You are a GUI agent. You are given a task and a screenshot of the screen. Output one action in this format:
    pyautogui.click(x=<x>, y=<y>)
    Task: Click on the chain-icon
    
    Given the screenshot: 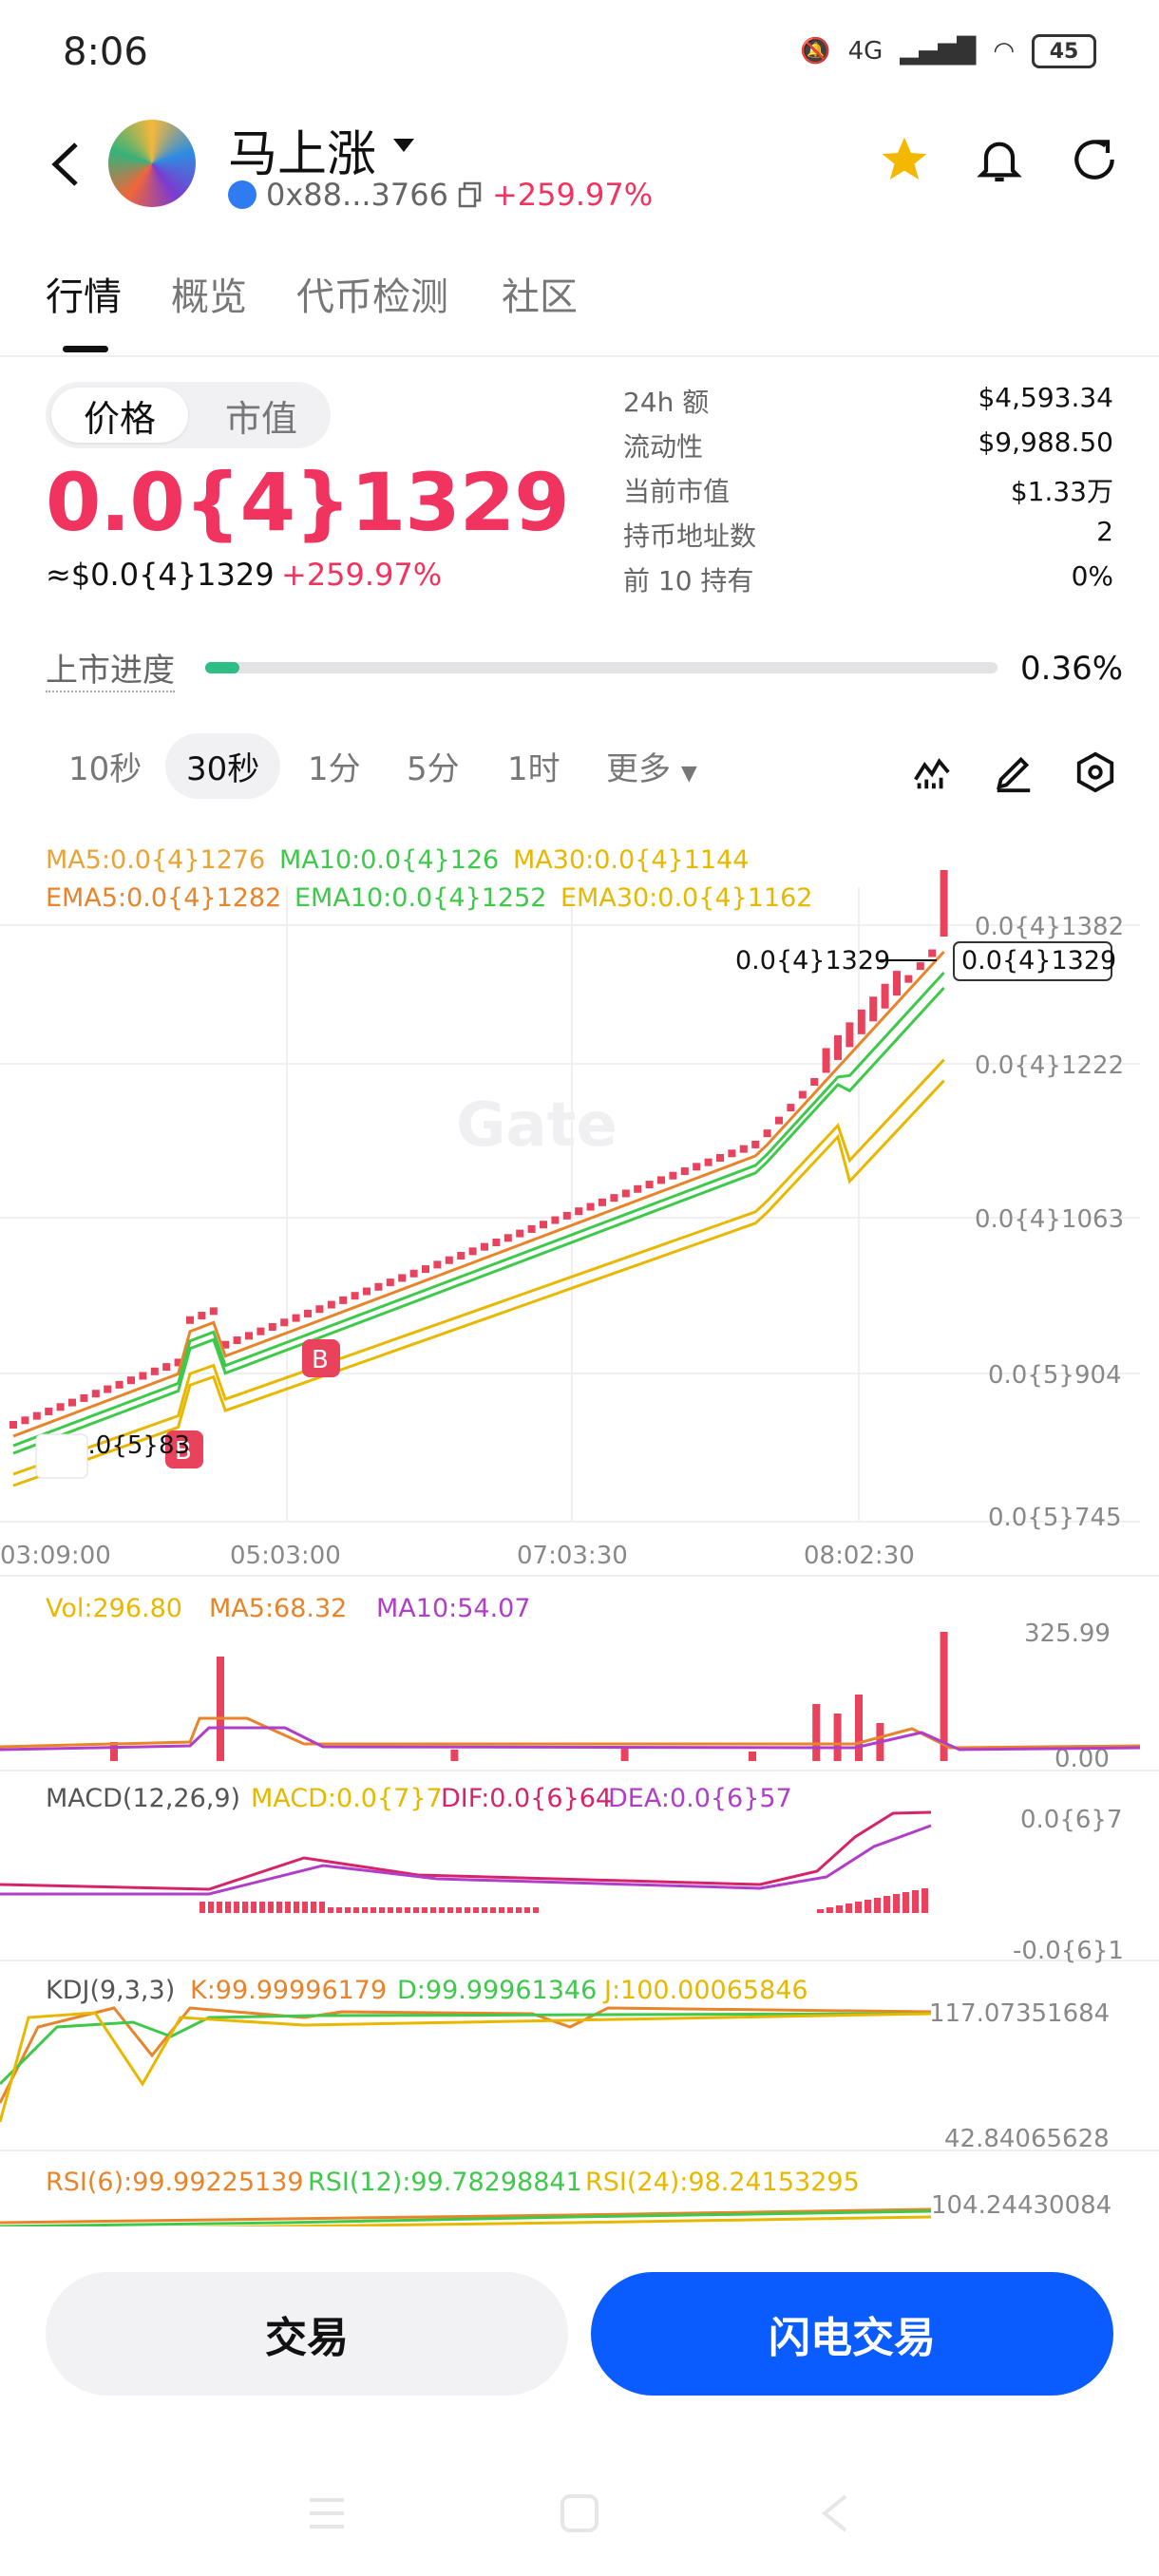 What is the action you would take?
    pyautogui.click(x=242, y=194)
    